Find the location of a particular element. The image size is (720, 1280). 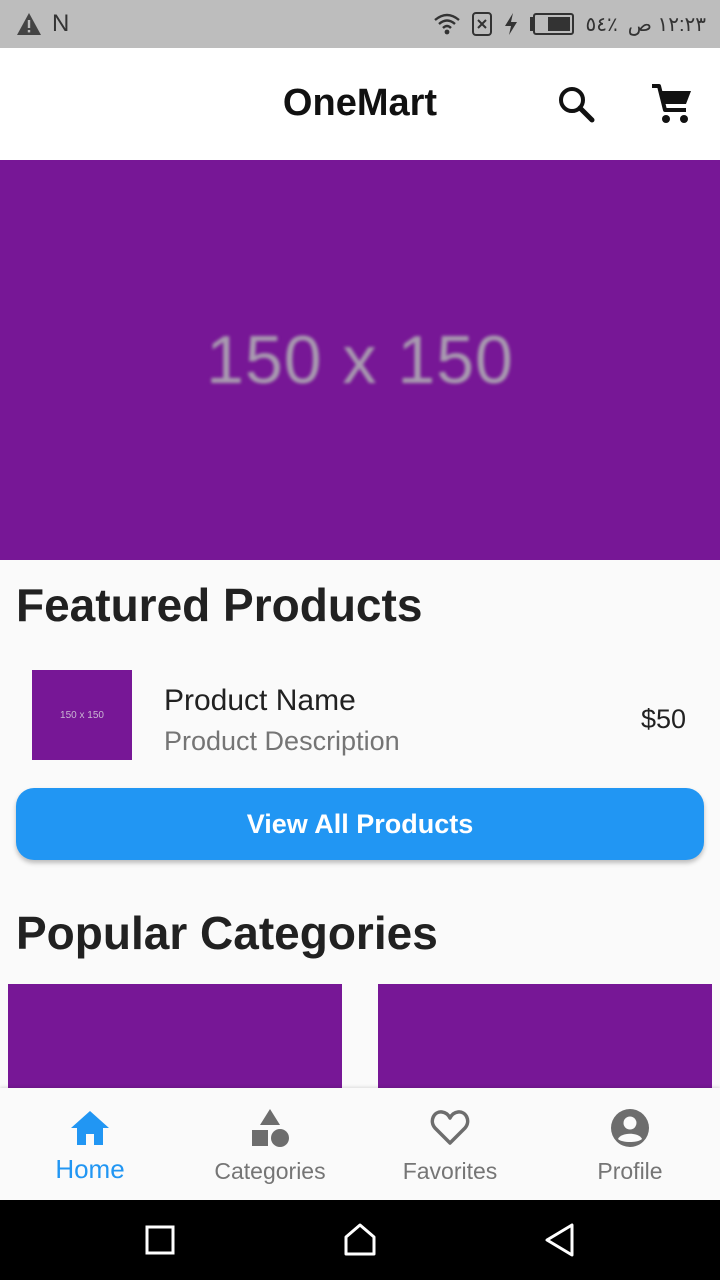

battery-icon is located at coordinates (552, 24).